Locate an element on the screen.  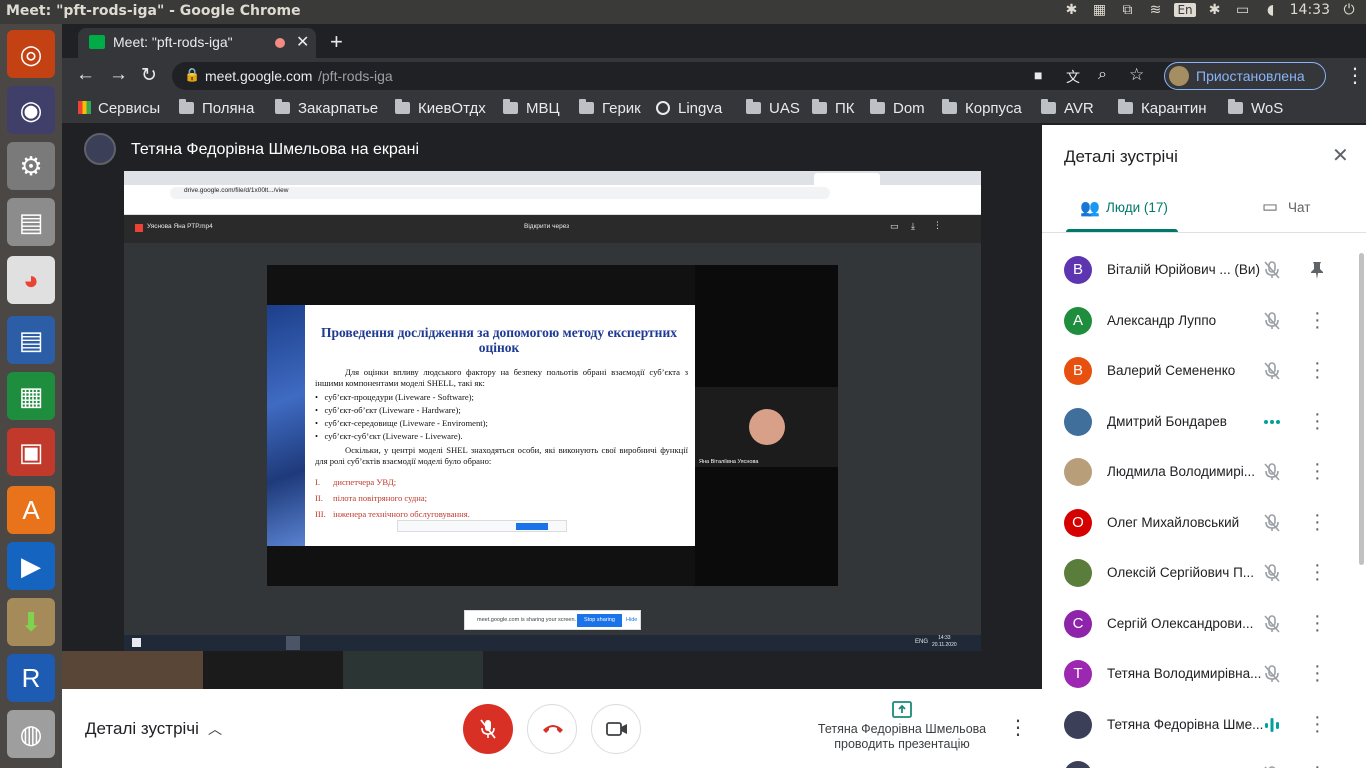
battery-icon: ▭ is located at coordinates (1243, 10).